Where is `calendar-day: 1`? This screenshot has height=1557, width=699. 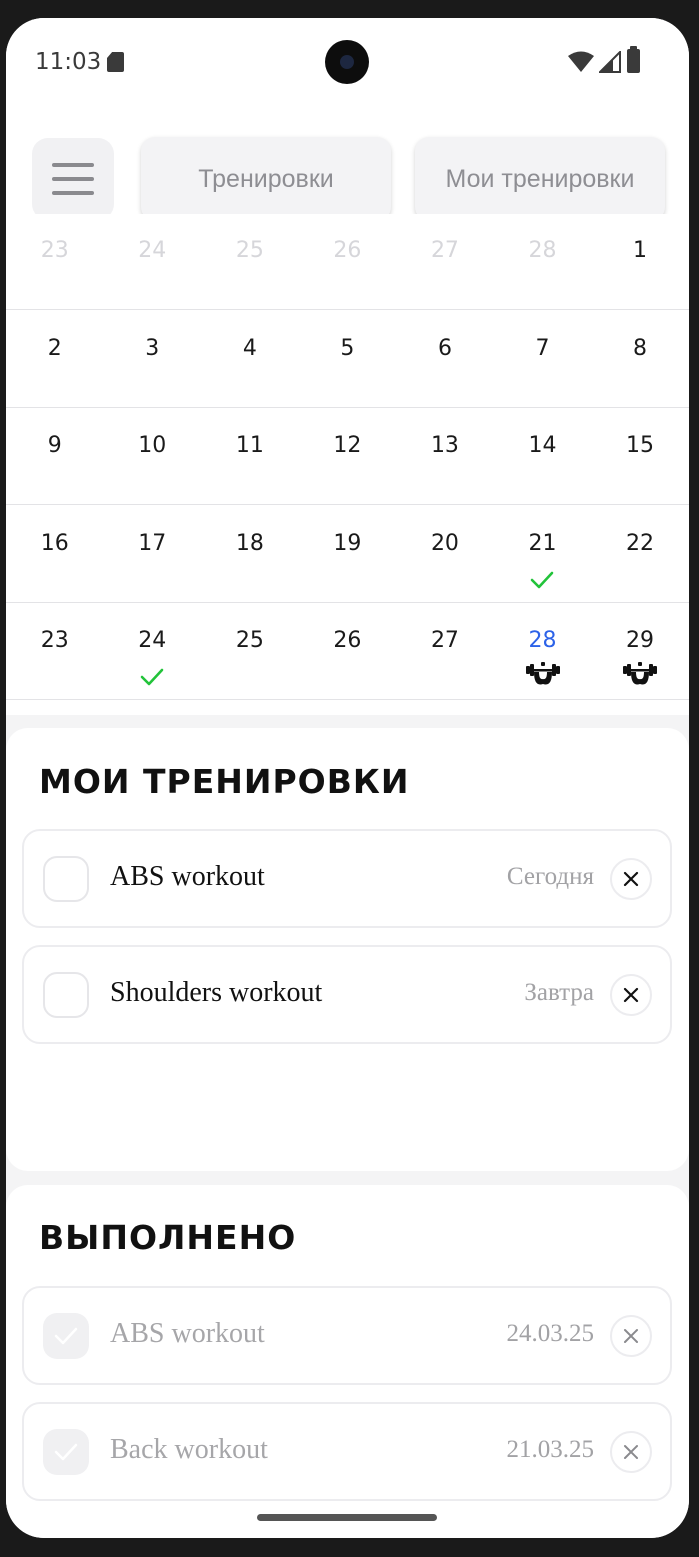 calendar-day: 1 is located at coordinates (640, 261).